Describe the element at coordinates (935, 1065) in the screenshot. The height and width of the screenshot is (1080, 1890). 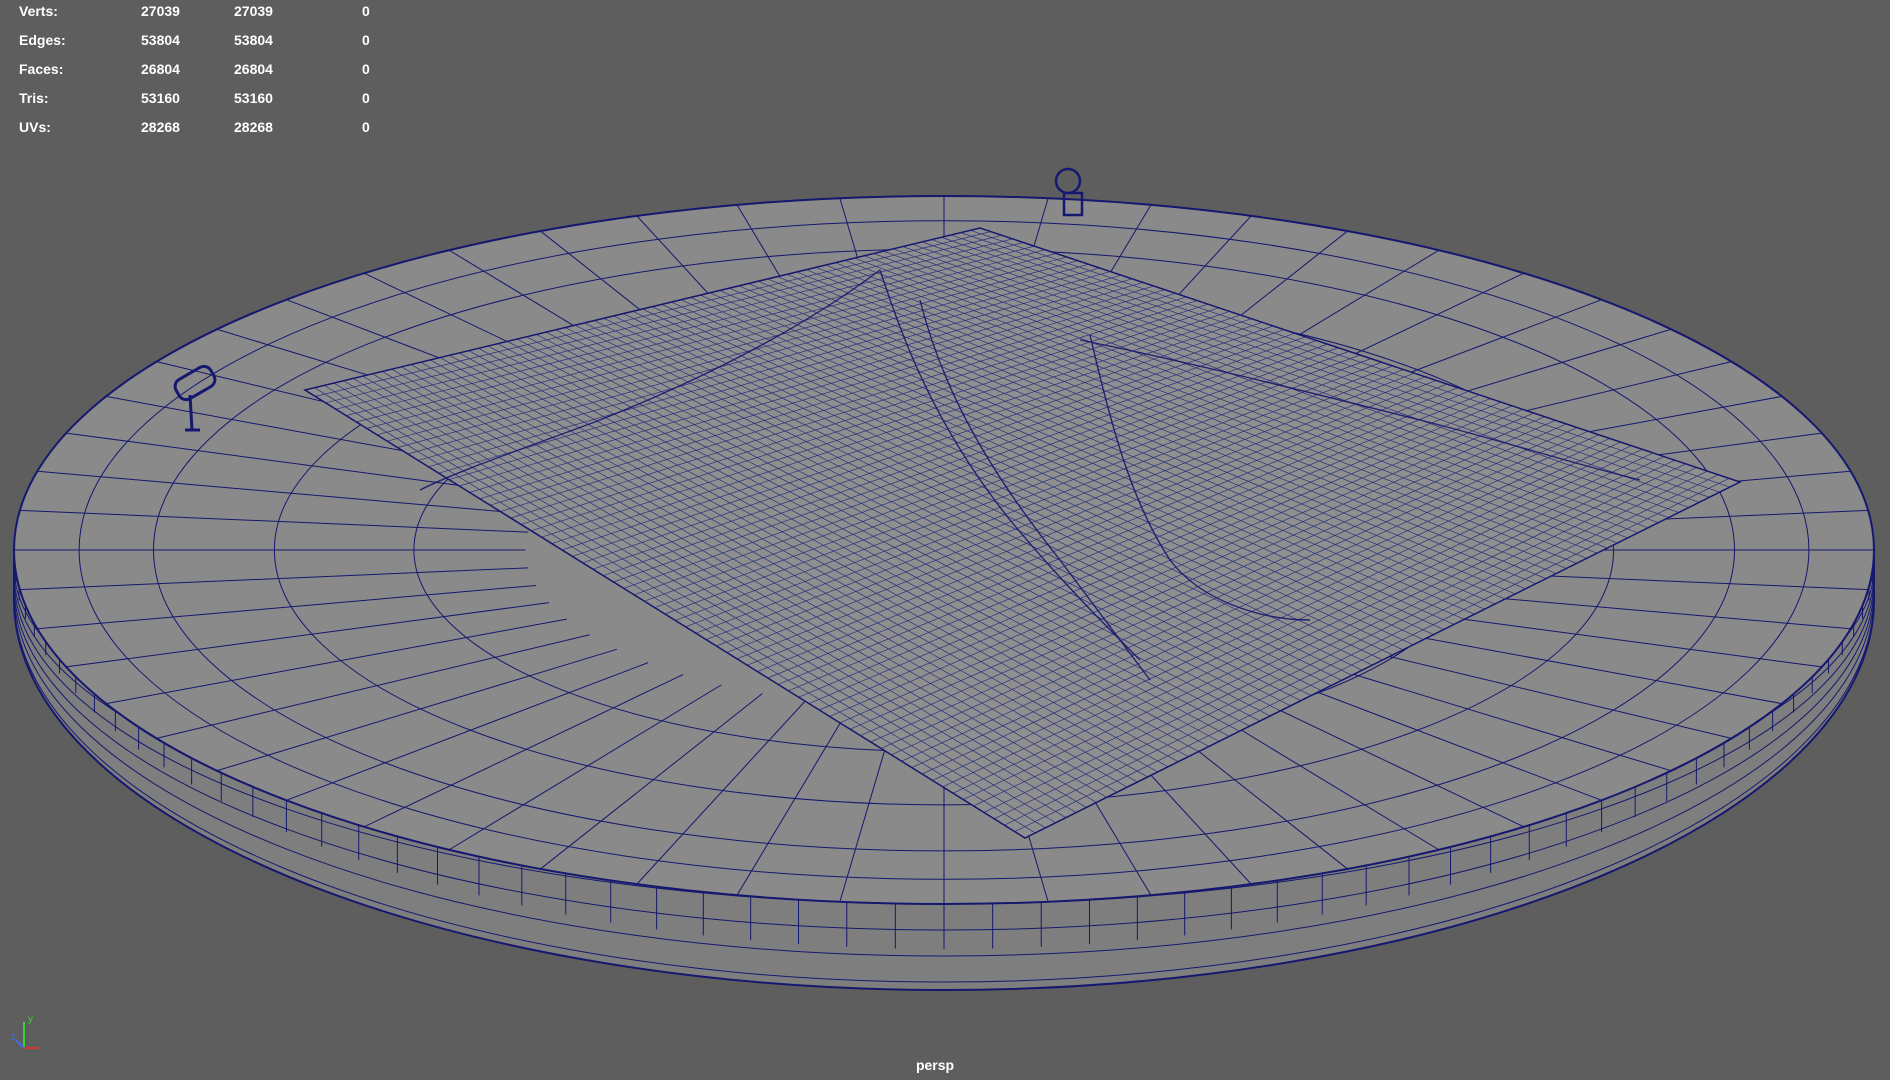
I see `camera-name-label: persp` at that location.